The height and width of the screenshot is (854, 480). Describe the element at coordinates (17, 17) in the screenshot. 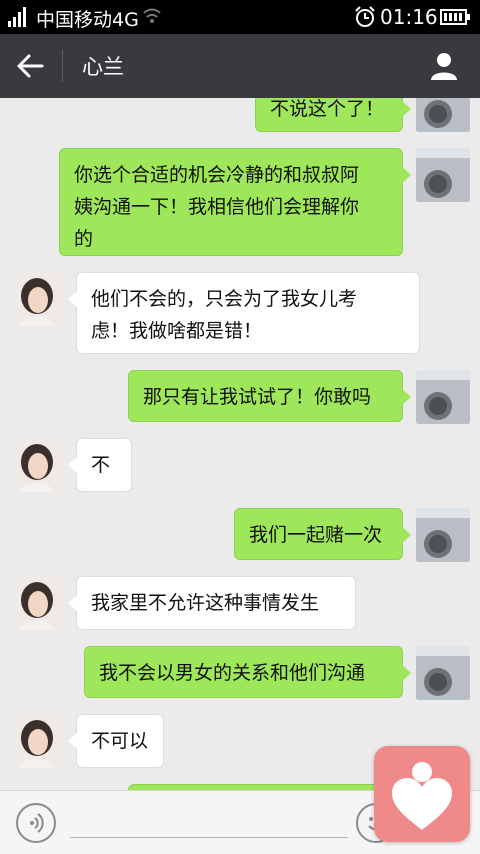

I see `signal-icon` at that location.